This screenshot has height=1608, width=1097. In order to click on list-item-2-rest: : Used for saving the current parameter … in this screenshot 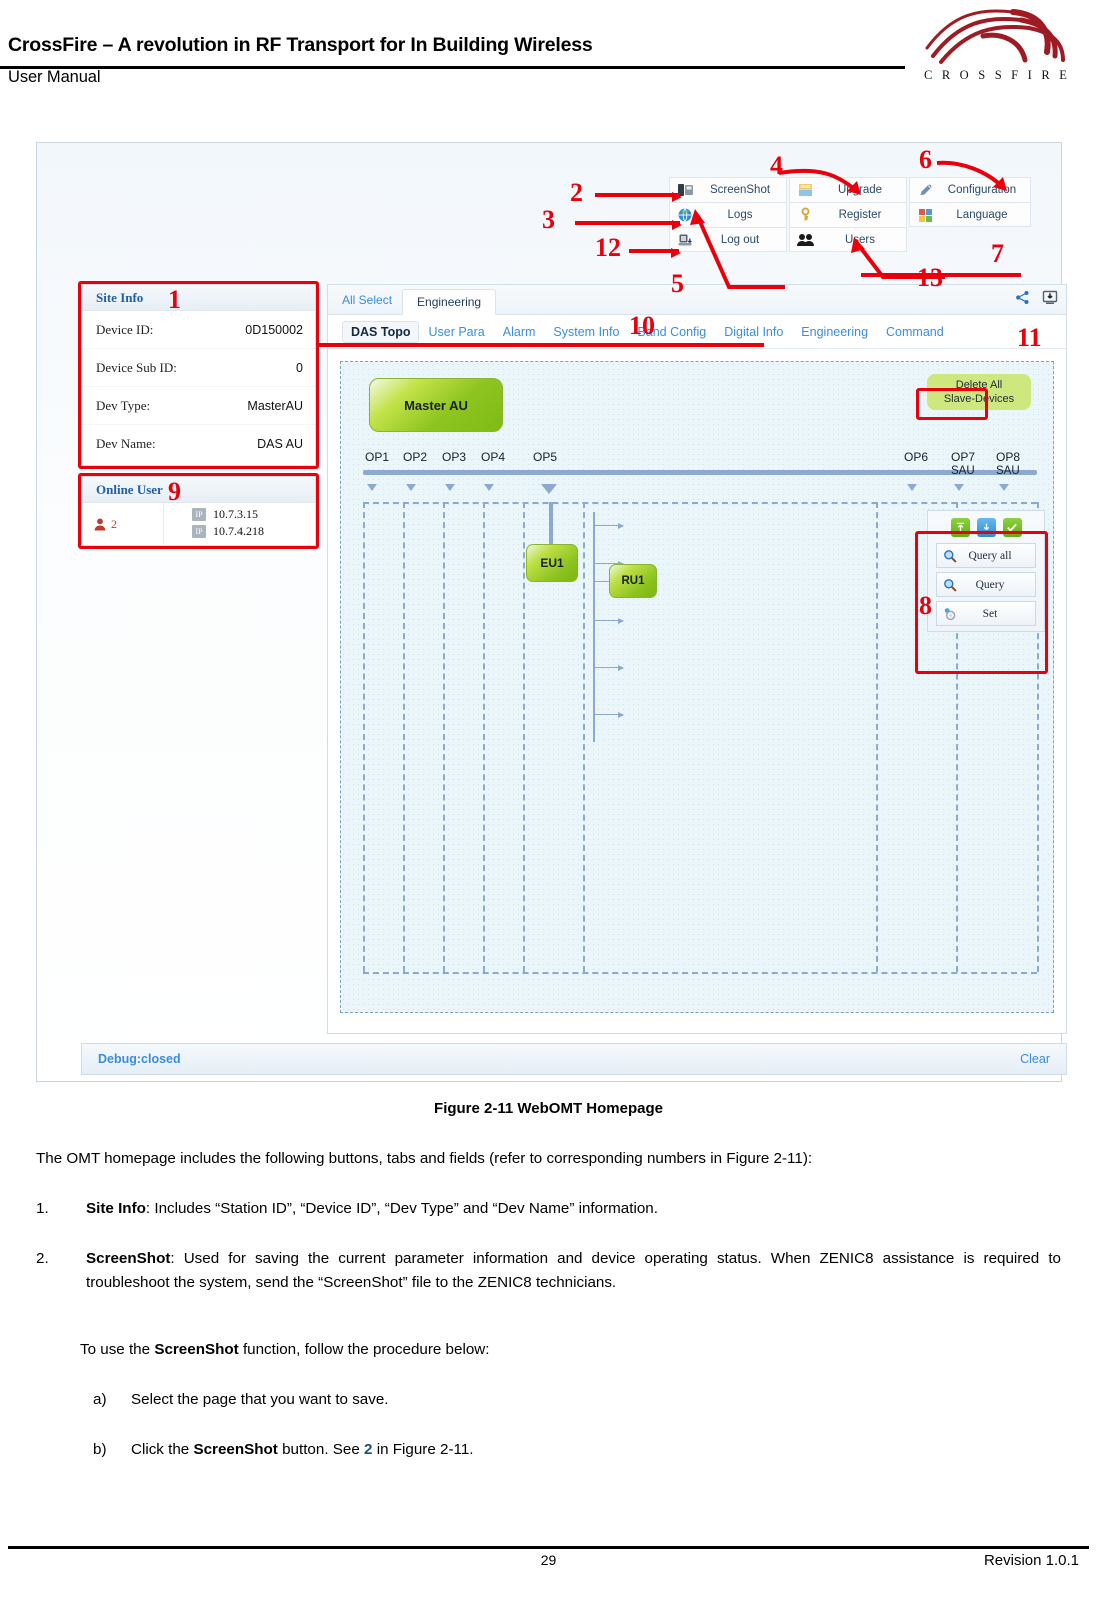, I will do `click(573, 1270)`.